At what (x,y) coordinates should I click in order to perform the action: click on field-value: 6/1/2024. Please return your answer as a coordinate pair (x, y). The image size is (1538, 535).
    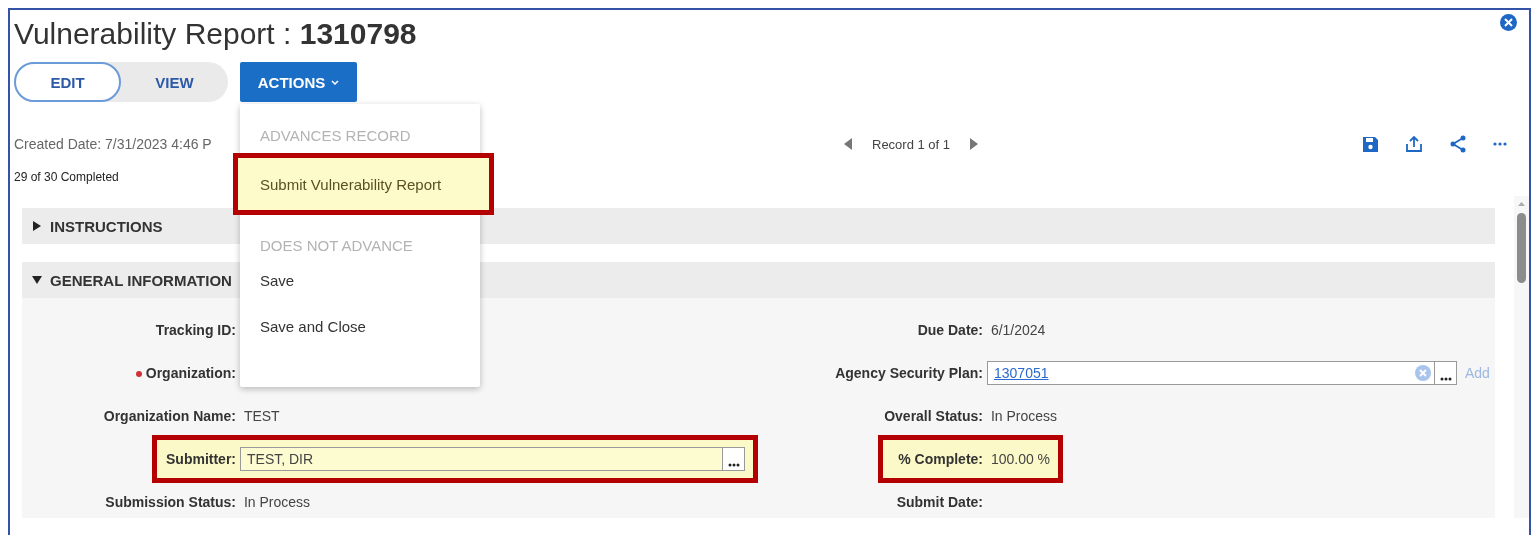
    Looking at the image, I should click on (1017, 329).